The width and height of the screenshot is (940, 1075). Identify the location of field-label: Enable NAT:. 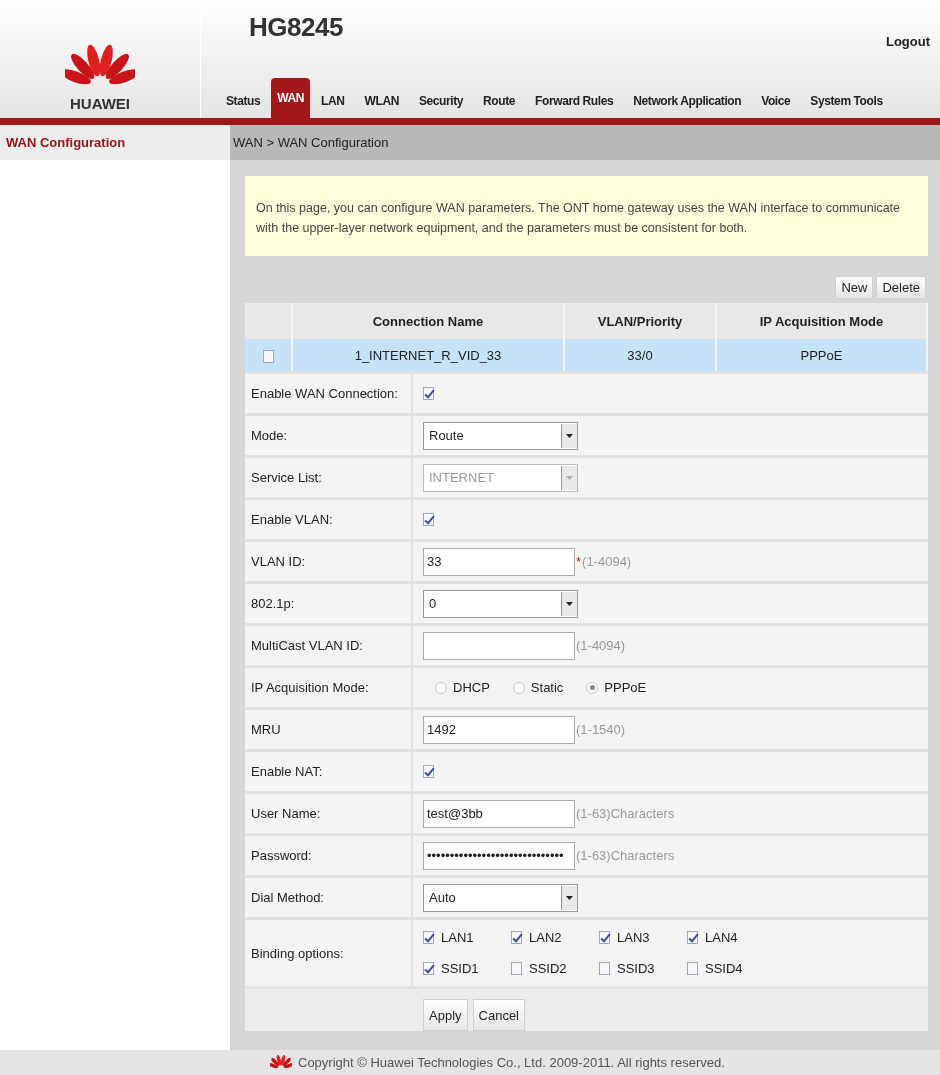
(287, 771).